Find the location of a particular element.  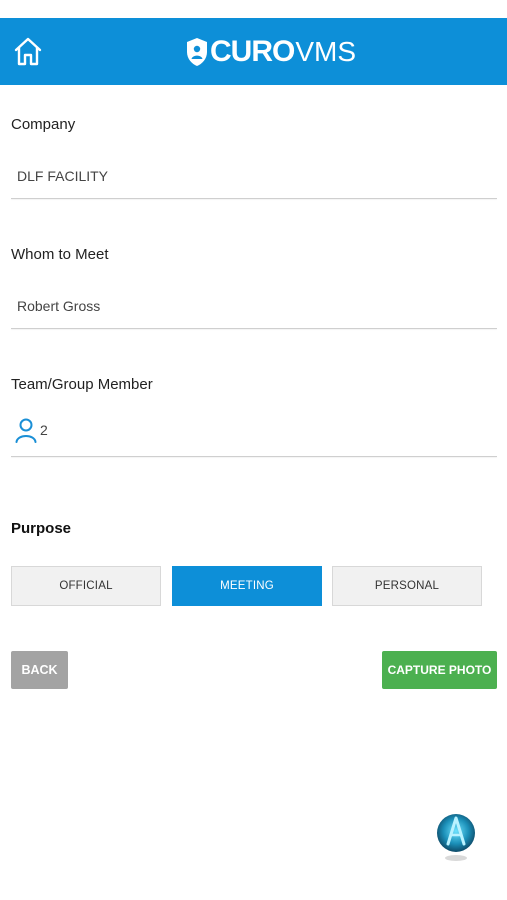

logo-product-text: VMS is located at coordinates (326, 51).